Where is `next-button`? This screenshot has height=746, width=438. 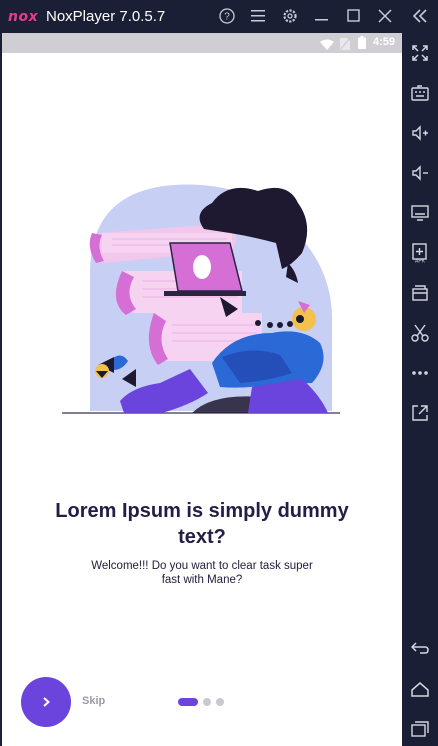
next-button is located at coordinates (46, 702).